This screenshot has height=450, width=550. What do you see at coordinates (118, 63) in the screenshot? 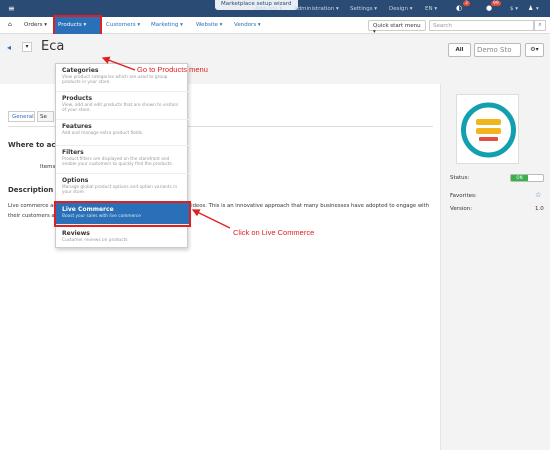
I see `arrow-to-products` at bounding box center [118, 63].